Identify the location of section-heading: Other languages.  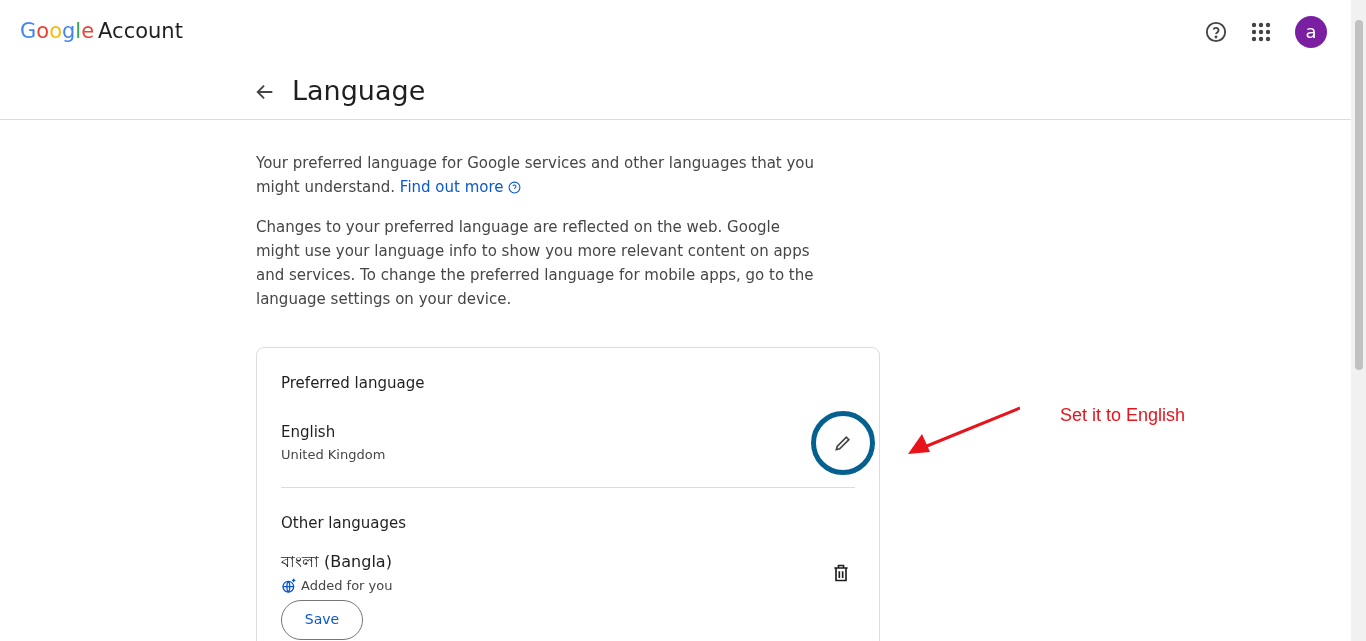
(344, 523).